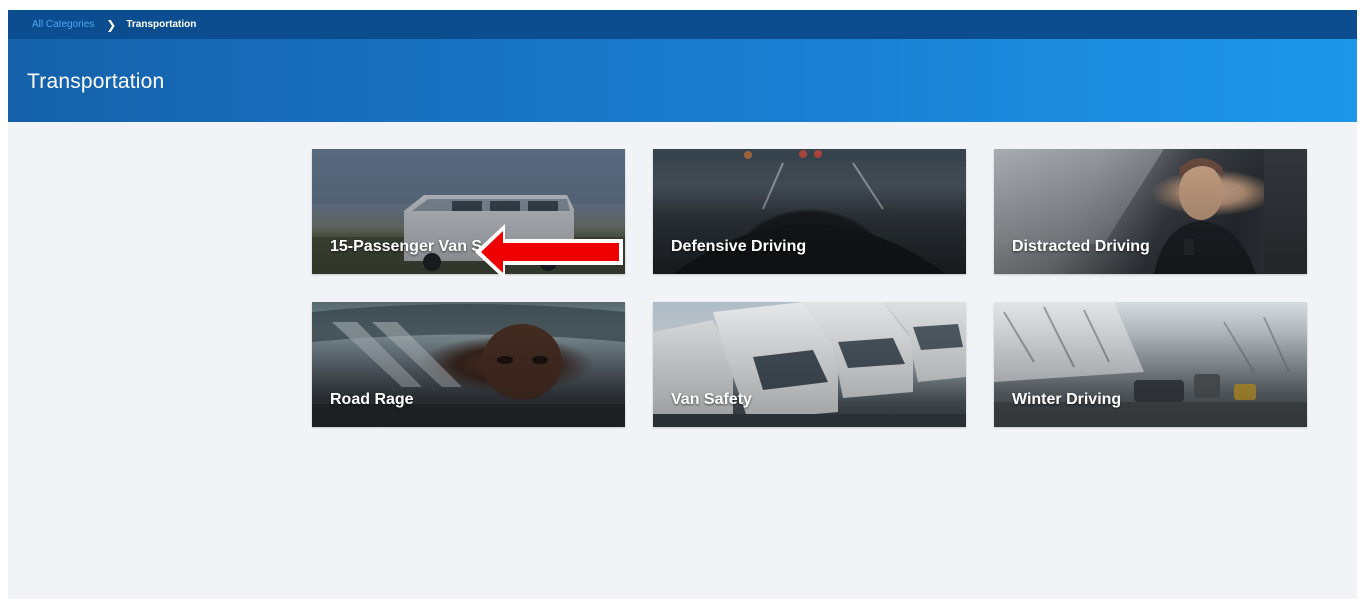 The width and height of the screenshot is (1359, 599). I want to click on breadcrumb-link-all-categories: All Categories, so click(63, 24).